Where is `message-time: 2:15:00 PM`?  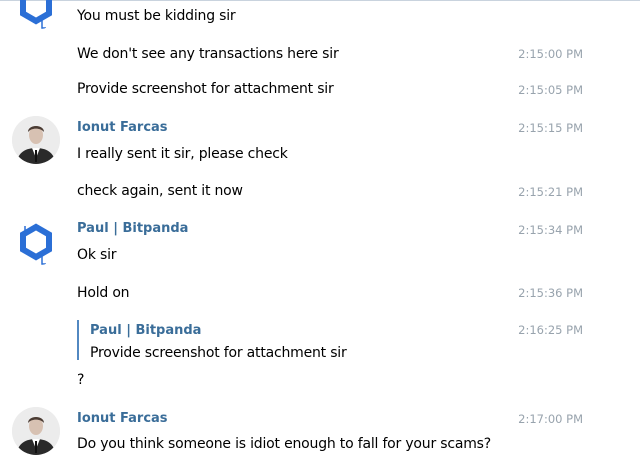
message-time: 2:15:00 PM is located at coordinates (550, 54).